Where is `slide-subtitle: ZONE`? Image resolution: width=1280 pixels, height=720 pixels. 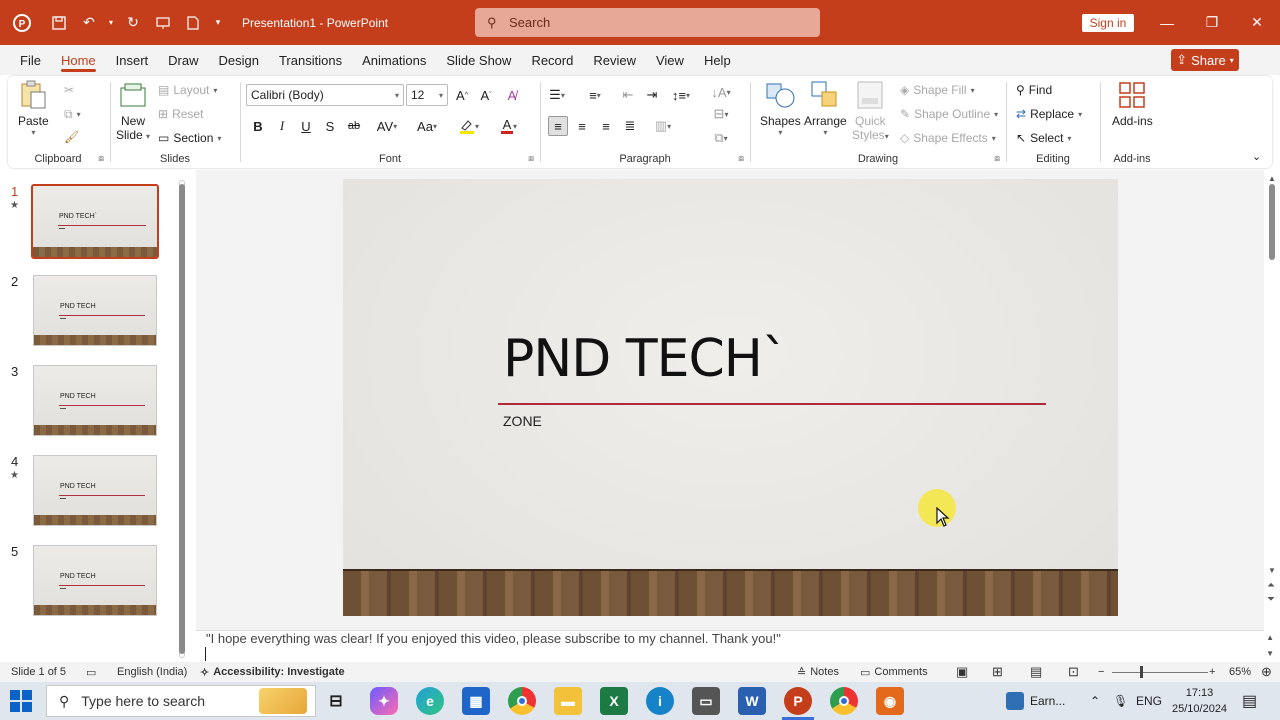 slide-subtitle: ZONE is located at coordinates (522, 421).